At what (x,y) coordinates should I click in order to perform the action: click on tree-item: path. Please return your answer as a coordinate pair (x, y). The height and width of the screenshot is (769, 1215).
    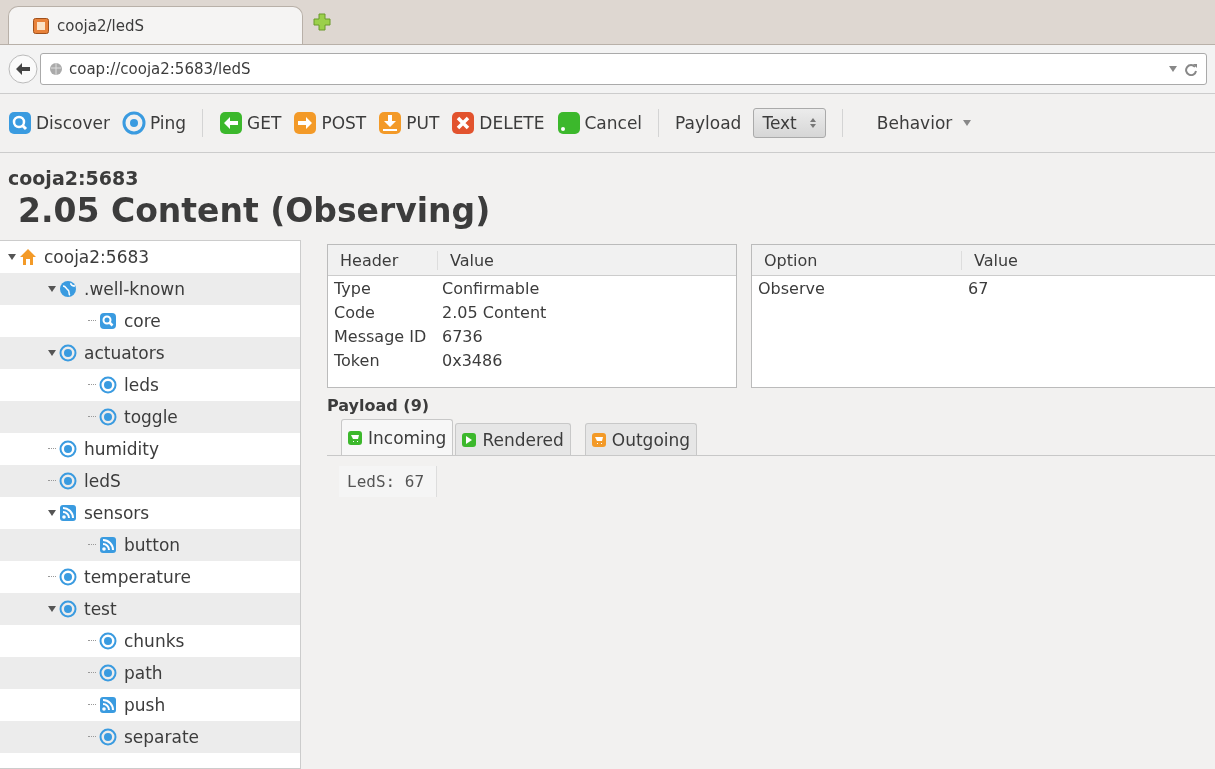
    Looking at the image, I should click on (150, 673).